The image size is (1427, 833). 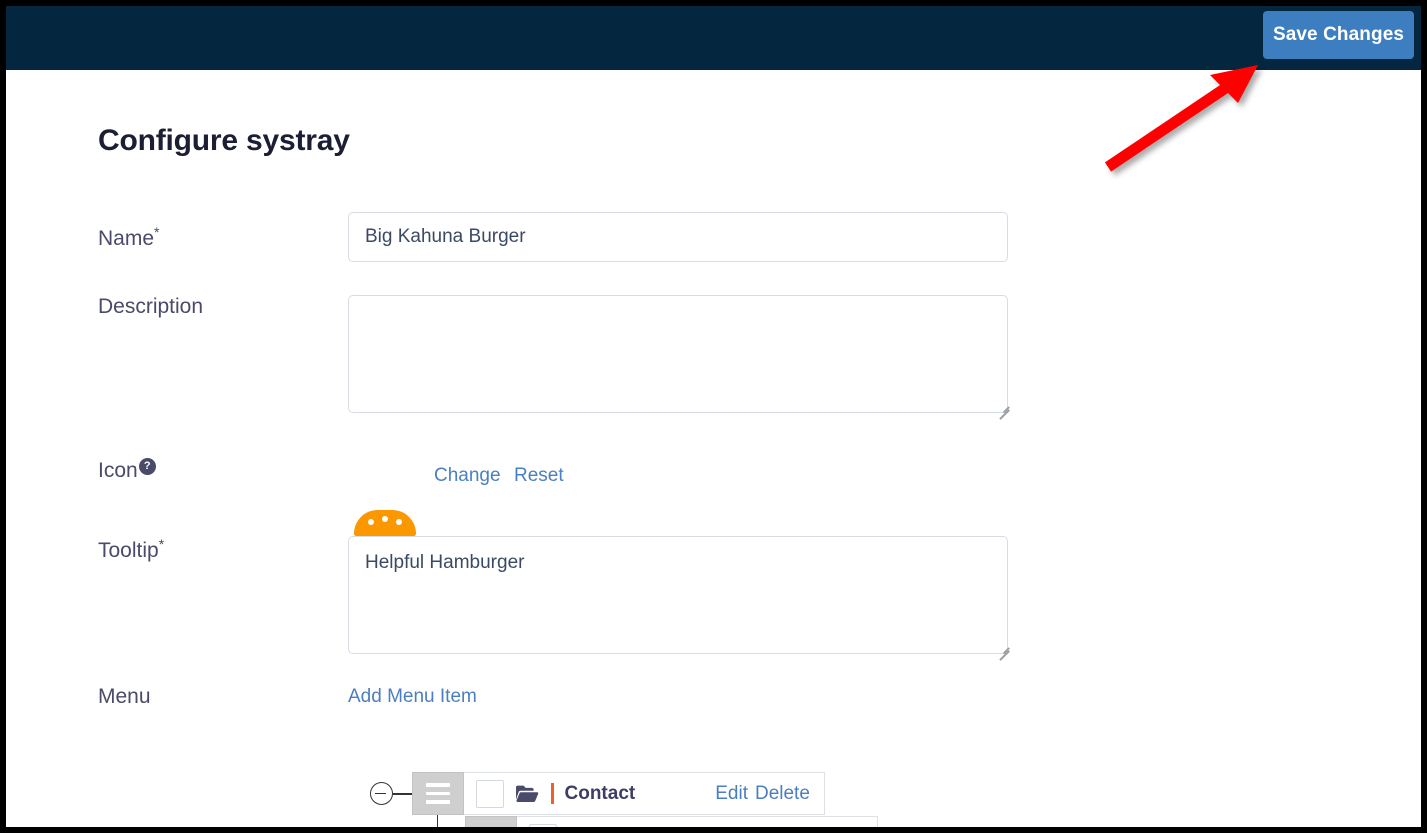 I want to click on top-toolbar: Save Changes, so click(x=713, y=38).